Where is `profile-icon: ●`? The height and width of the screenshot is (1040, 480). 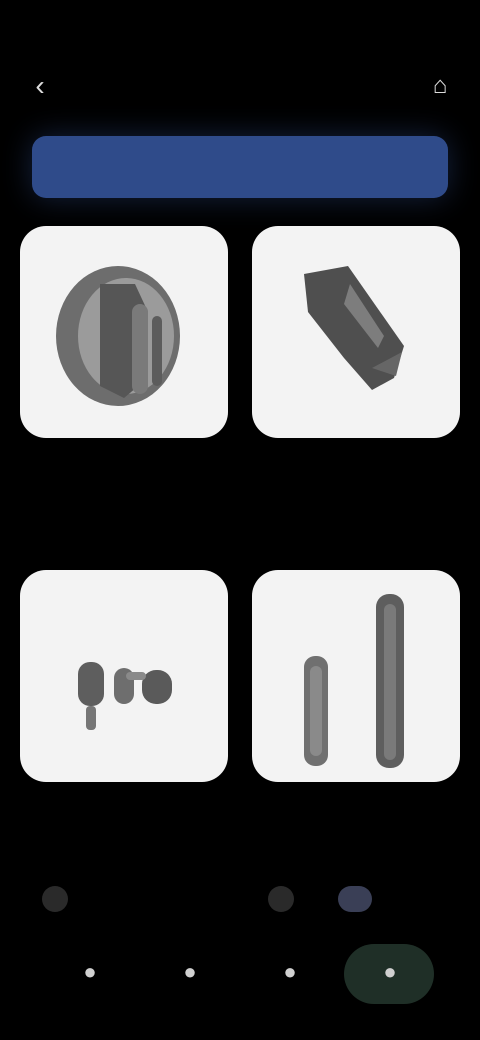 profile-icon: ● is located at coordinates (390, 971).